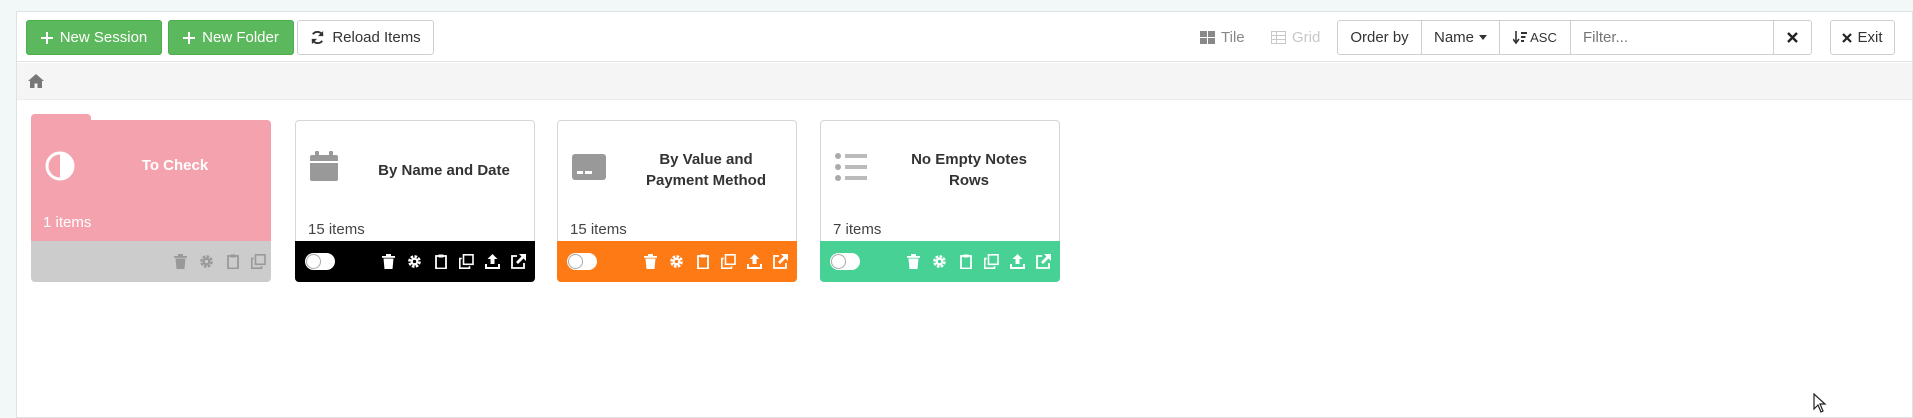 This screenshot has width=1913, height=418. What do you see at coordinates (324, 166) in the screenshot?
I see `calendar-icon` at bounding box center [324, 166].